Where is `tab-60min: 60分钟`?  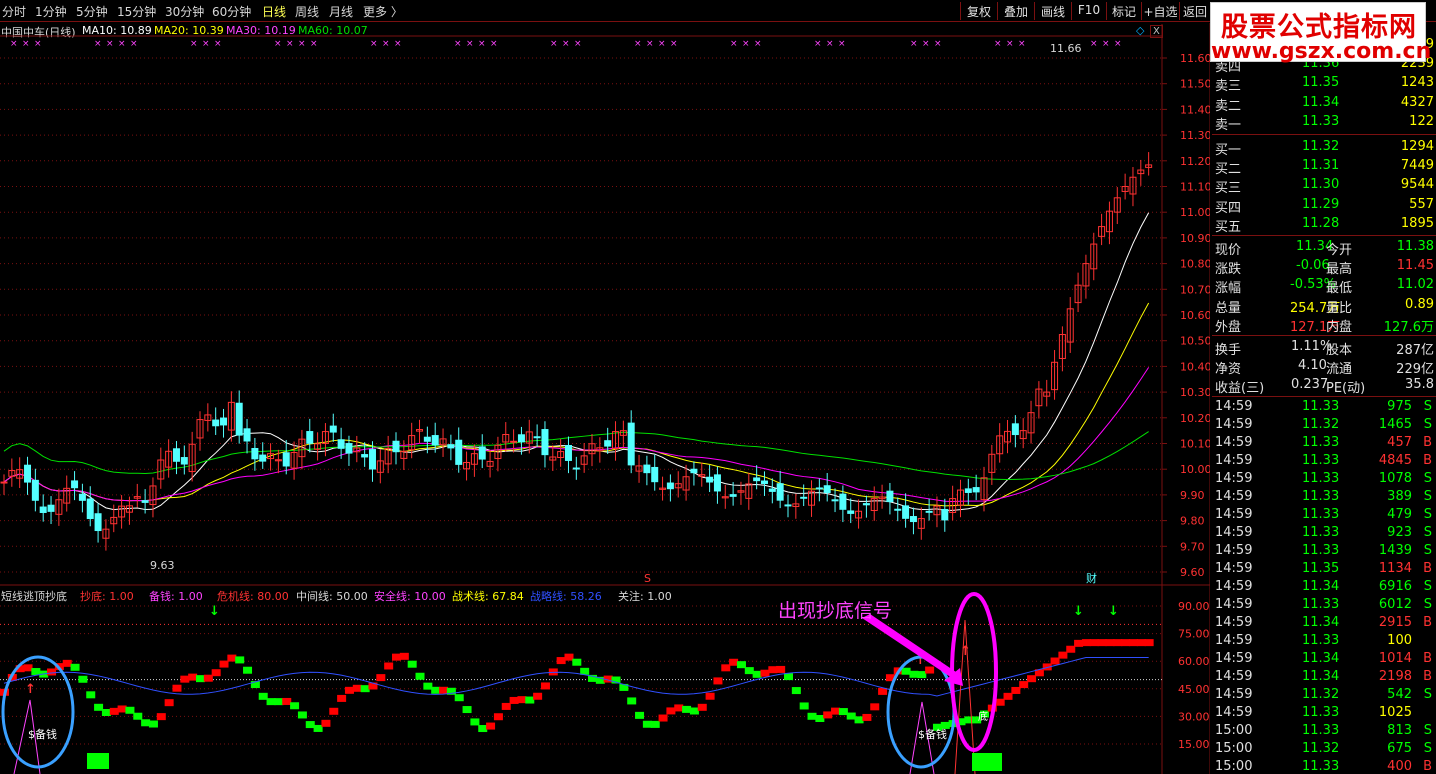
tab-60min: 60分钟 is located at coordinates (231, 11).